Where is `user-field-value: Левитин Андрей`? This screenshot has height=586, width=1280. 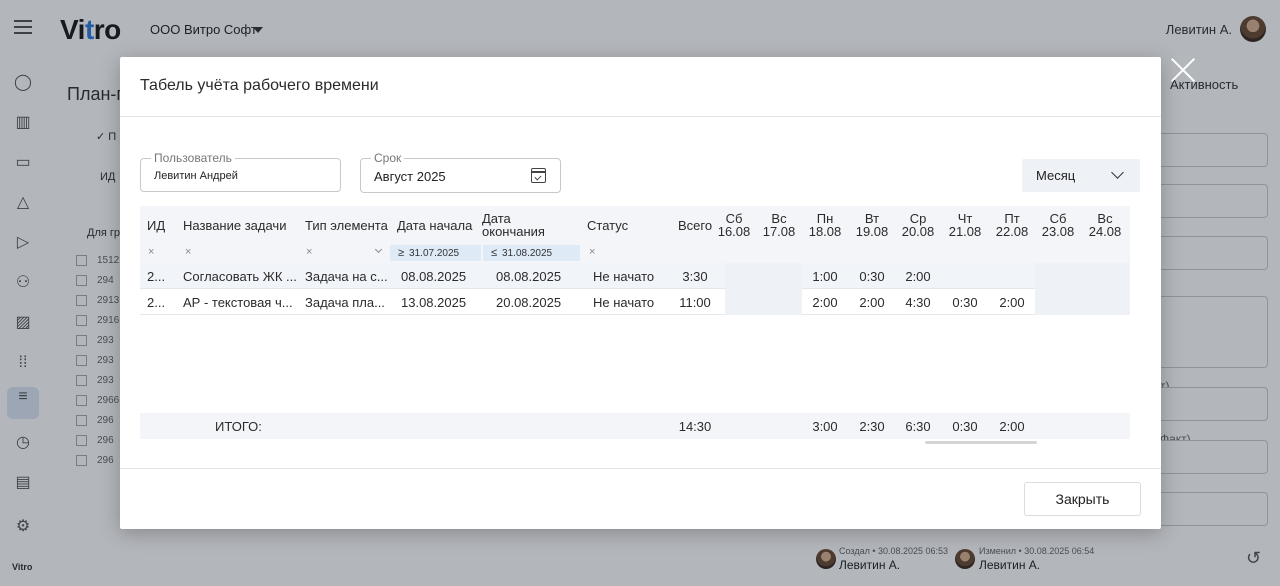
user-field-value: Левитин Андрей is located at coordinates (196, 176).